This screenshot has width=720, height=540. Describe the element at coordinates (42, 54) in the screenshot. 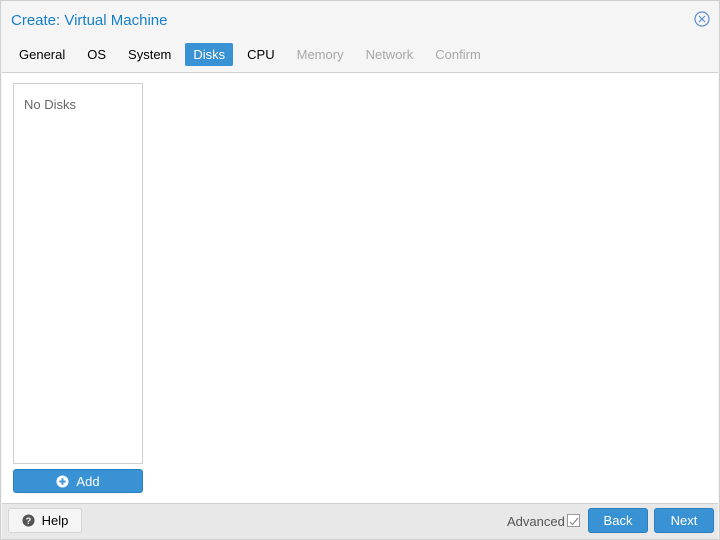

I see `tab-general: General` at that location.